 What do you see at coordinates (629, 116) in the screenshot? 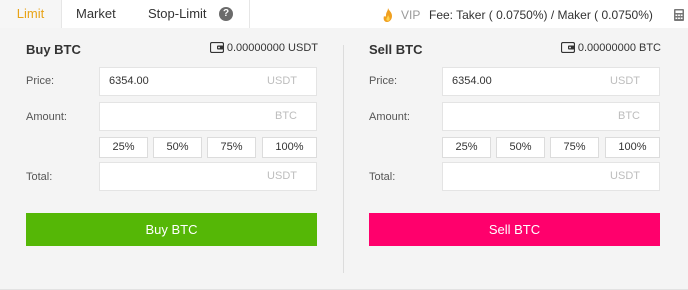
I see `sell-amount-unit: BTC` at bounding box center [629, 116].